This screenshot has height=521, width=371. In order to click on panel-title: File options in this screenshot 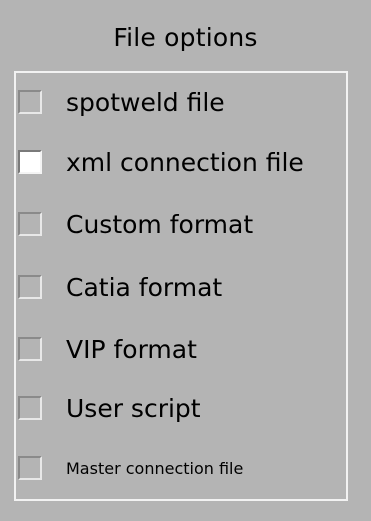, I will do `click(185, 37)`.